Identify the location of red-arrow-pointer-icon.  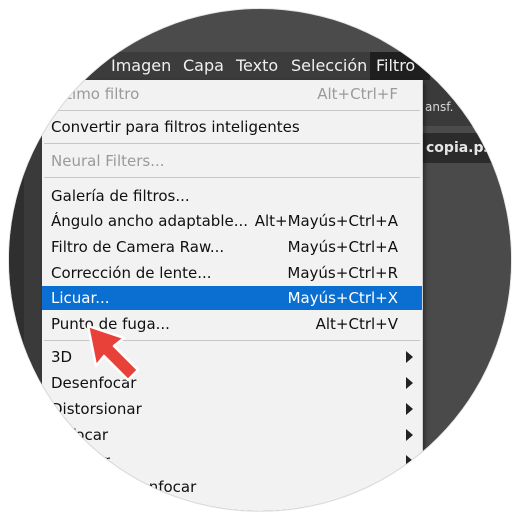
(113, 353).